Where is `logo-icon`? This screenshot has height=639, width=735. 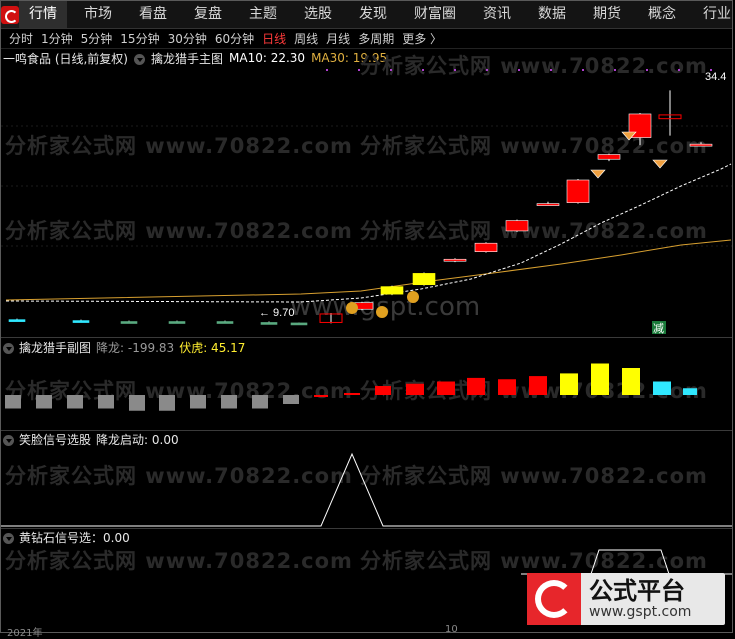 logo-icon is located at coordinates (10, 14).